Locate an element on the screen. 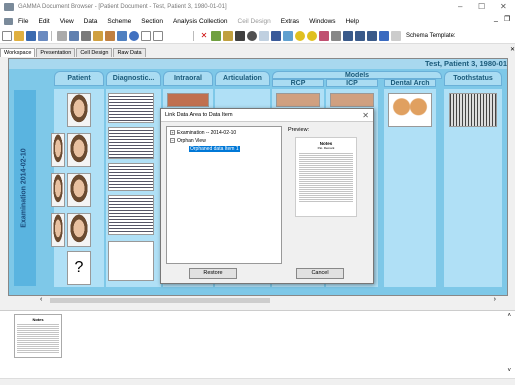  search-icon is located at coordinates (62, 35).